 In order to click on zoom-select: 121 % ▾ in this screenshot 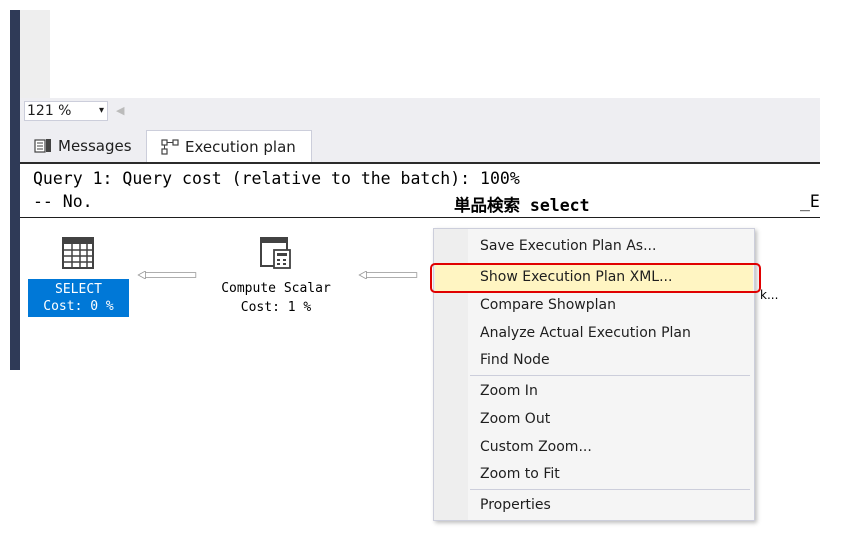, I will do `click(66, 111)`.